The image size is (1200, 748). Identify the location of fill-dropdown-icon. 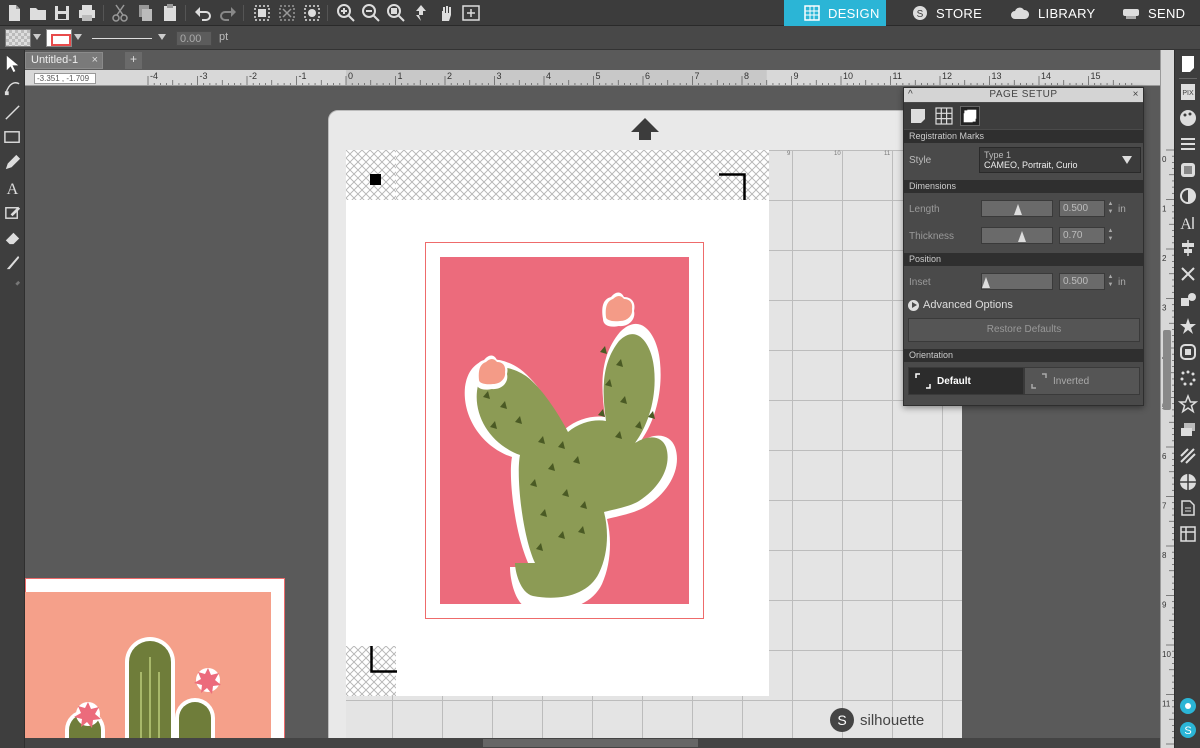
(37, 37).